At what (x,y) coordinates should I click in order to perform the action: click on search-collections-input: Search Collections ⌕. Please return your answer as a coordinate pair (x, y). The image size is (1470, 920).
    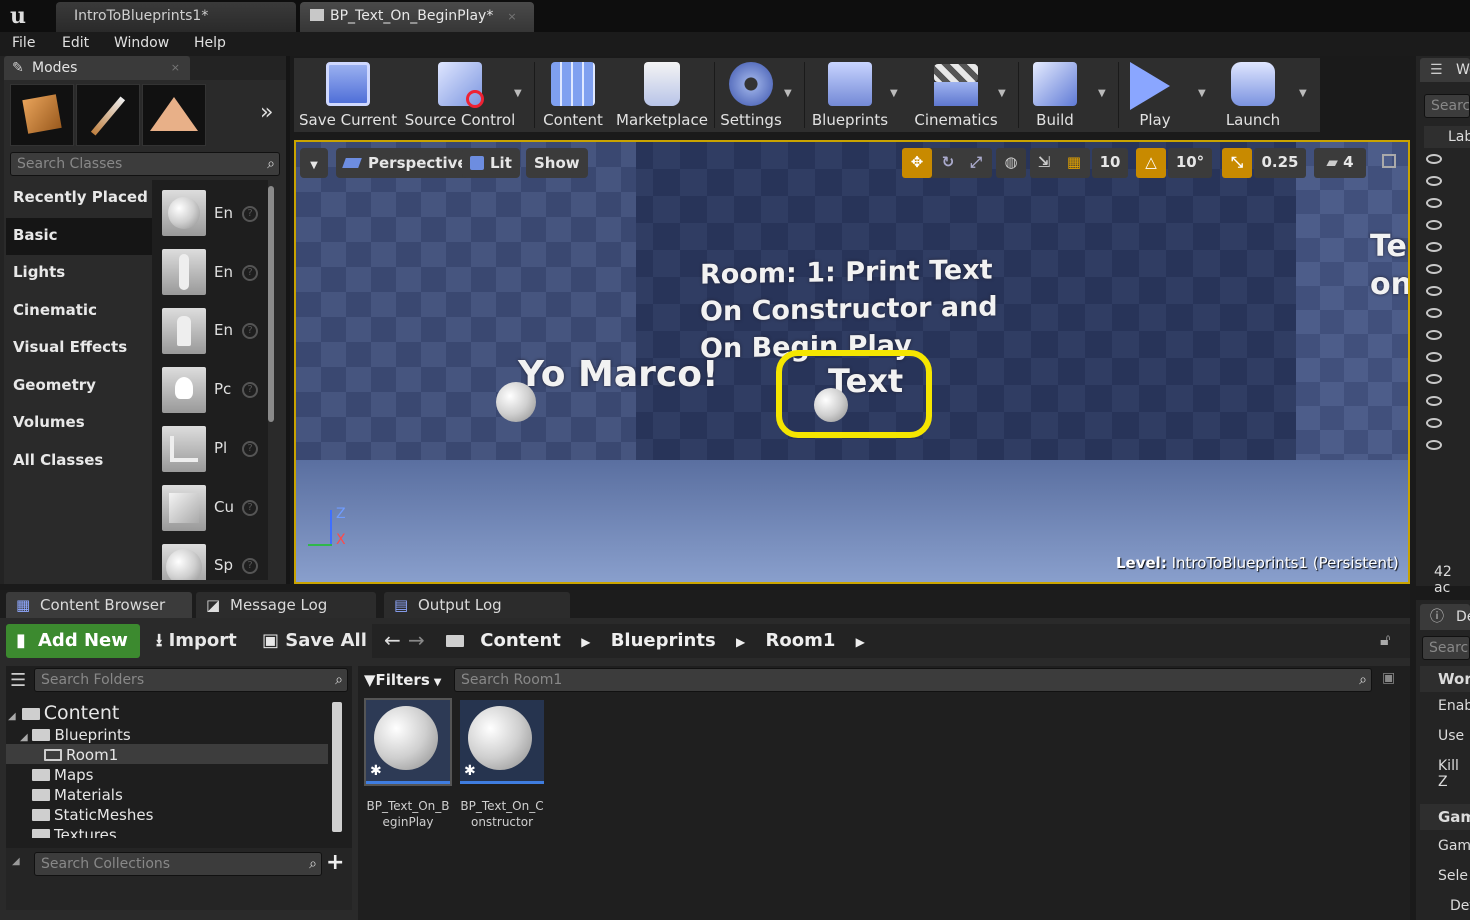
    Looking at the image, I should click on (178, 864).